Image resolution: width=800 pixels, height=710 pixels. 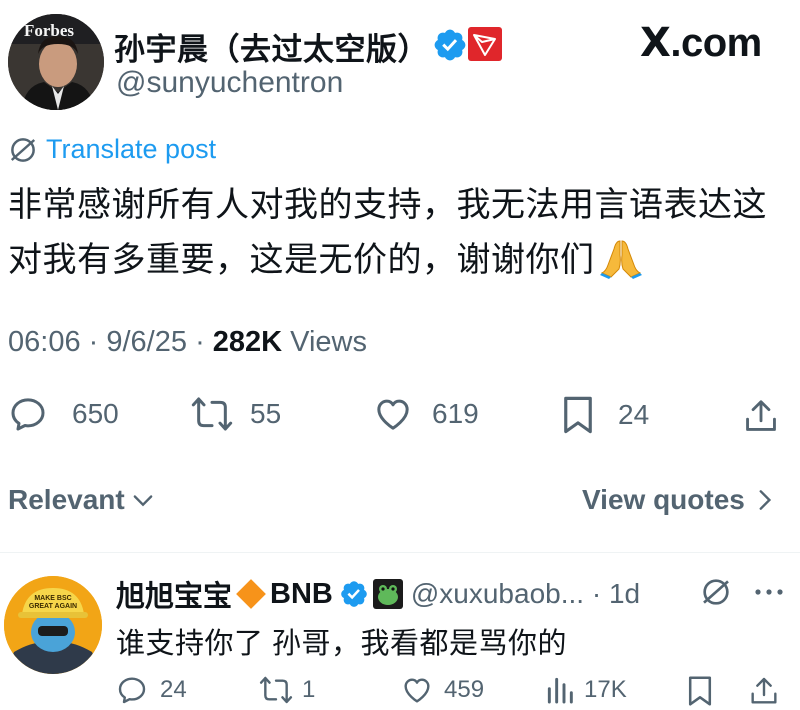 I want to click on avatar-cap-text-1: MAKE BSC, so click(x=52, y=598).